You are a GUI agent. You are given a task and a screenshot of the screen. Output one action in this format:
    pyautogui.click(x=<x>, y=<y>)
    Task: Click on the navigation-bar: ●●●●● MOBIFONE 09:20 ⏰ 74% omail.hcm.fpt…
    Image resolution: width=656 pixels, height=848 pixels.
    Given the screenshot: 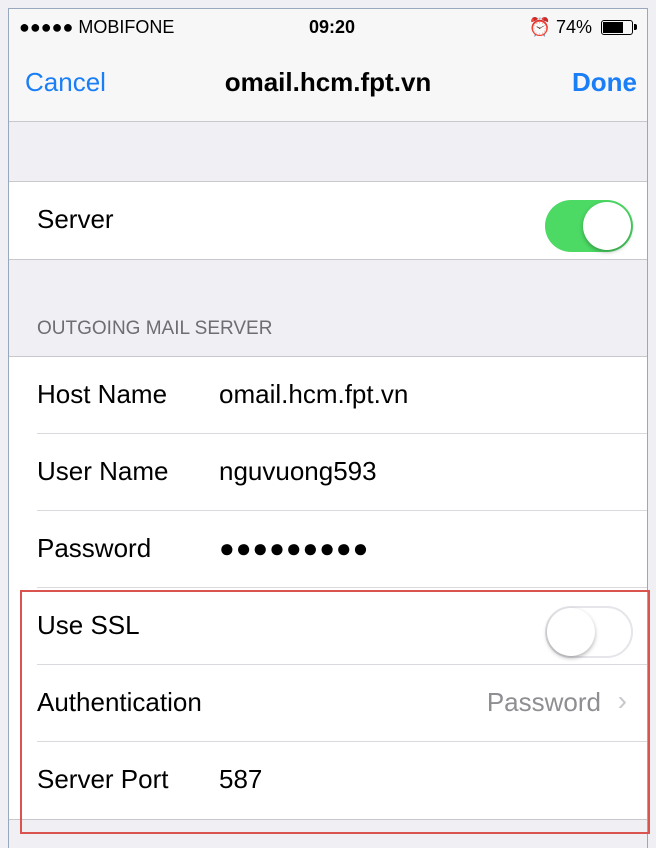 What is the action you would take?
    pyautogui.click(x=328, y=65)
    